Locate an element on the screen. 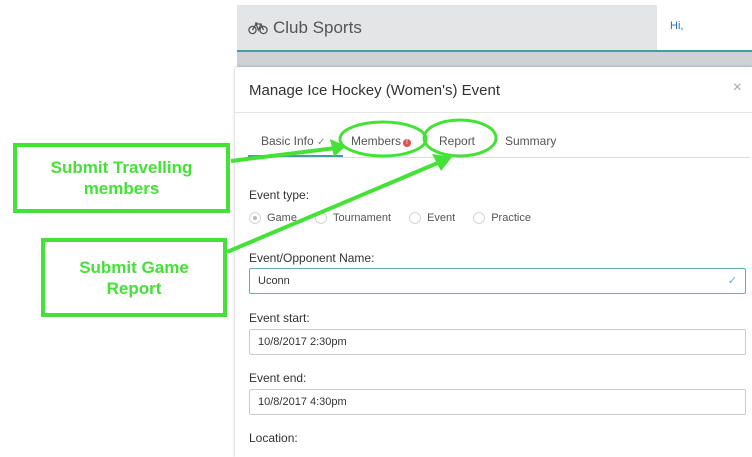 This screenshot has width=752, height=457. callout-line: Submit Game is located at coordinates (134, 267).